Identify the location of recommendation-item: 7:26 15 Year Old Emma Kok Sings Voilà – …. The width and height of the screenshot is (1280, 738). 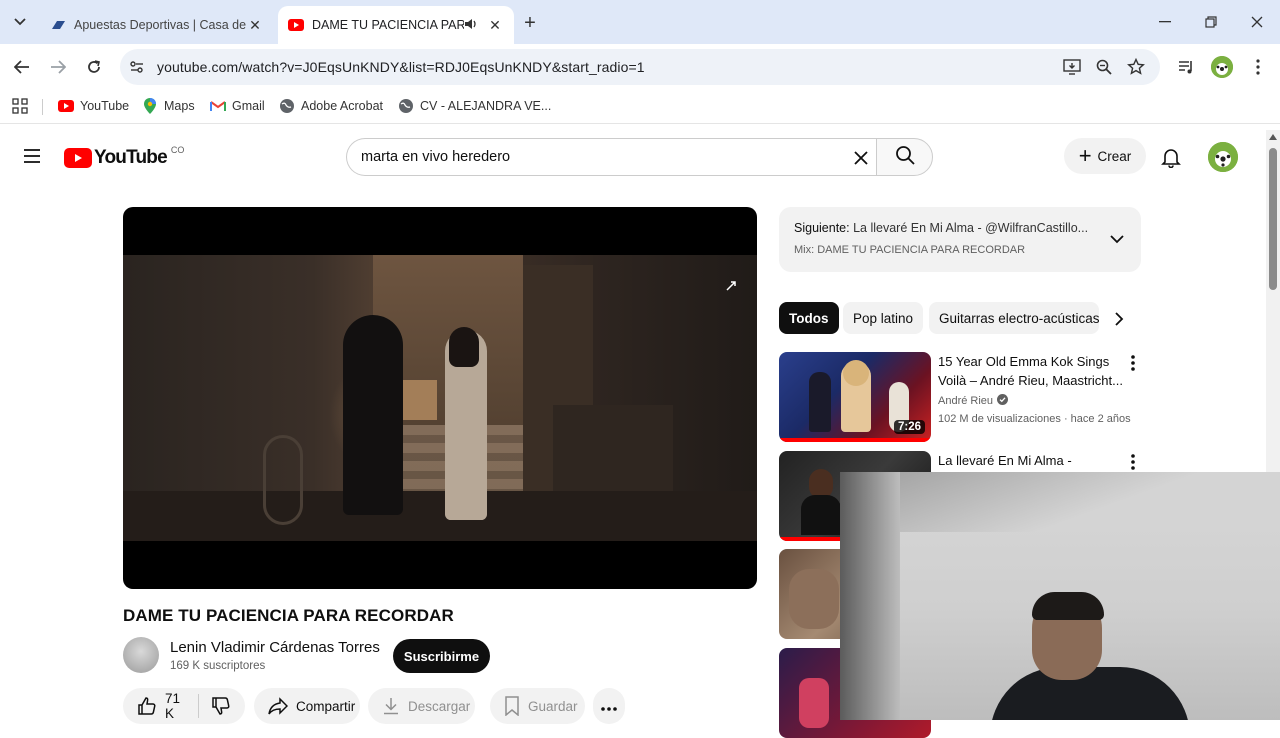
(960, 398).